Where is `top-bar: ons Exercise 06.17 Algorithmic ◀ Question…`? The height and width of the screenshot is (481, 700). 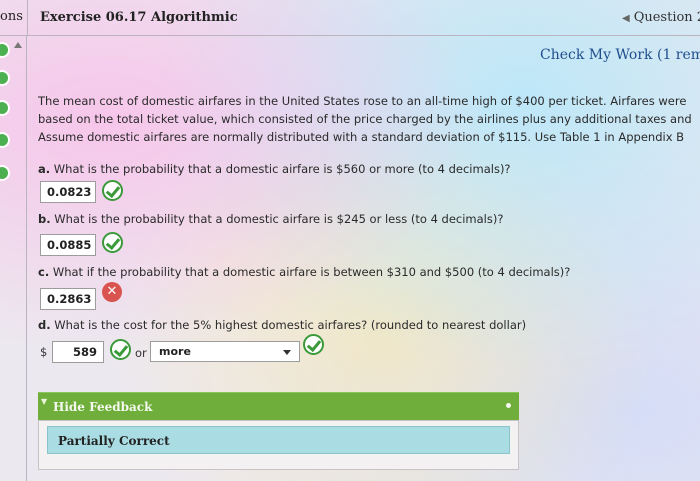
top-bar: ons Exercise 06.17 Algorithmic ◀ Question… is located at coordinates (350, 18).